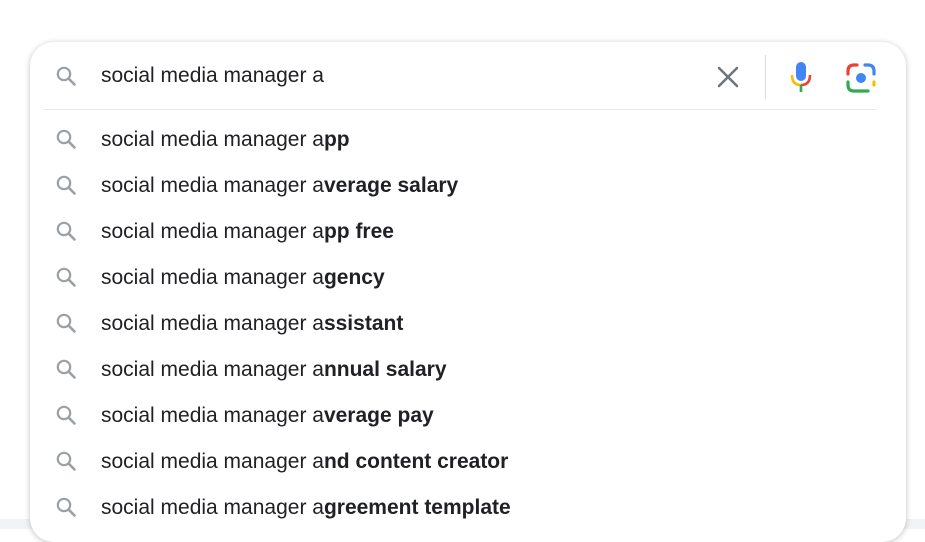  Describe the element at coordinates (765, 77) in the screenshot. I see `toolbar-divider` at that location.